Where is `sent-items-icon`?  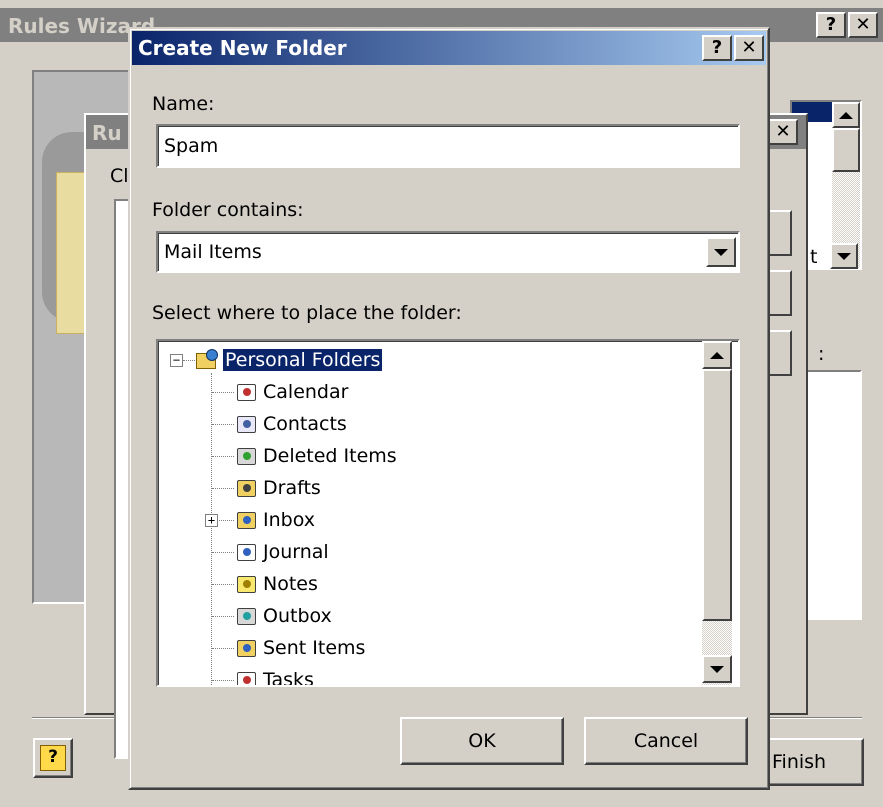
sent-items-icon is located at coordinates (246, 648).